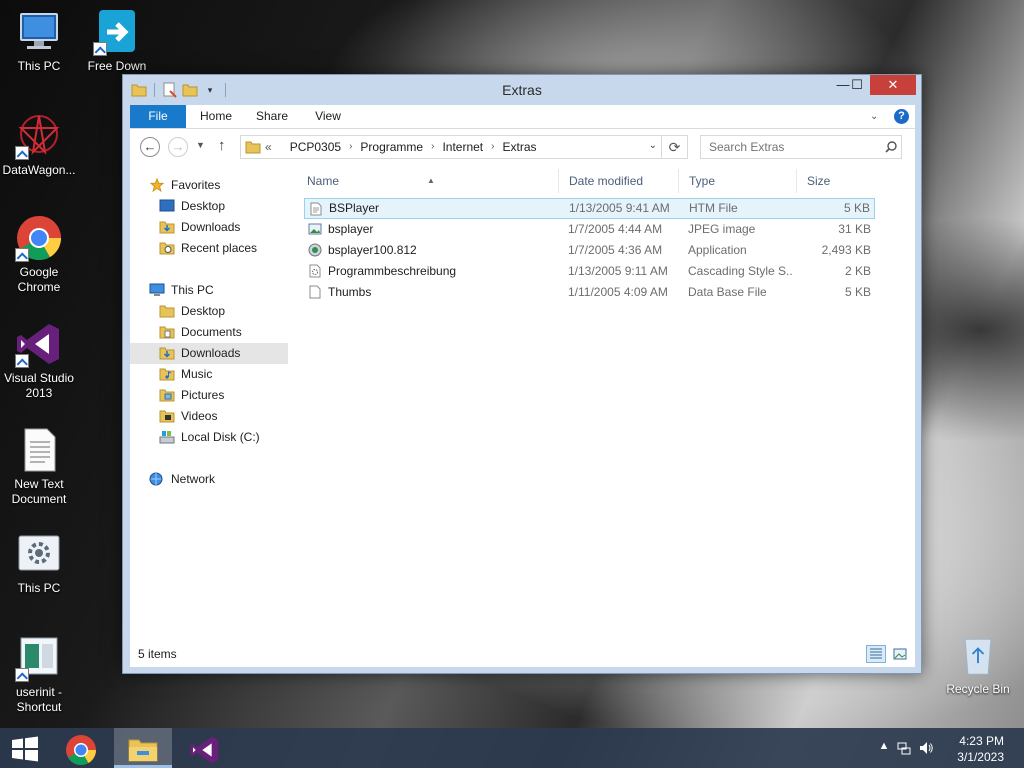 This screenshot has height=768, width=1024. What do you see at coordinates (884, 748) in the screenshot?
I see `show-hidden-icons-icon: ▲` at bounding box center [884, 748].